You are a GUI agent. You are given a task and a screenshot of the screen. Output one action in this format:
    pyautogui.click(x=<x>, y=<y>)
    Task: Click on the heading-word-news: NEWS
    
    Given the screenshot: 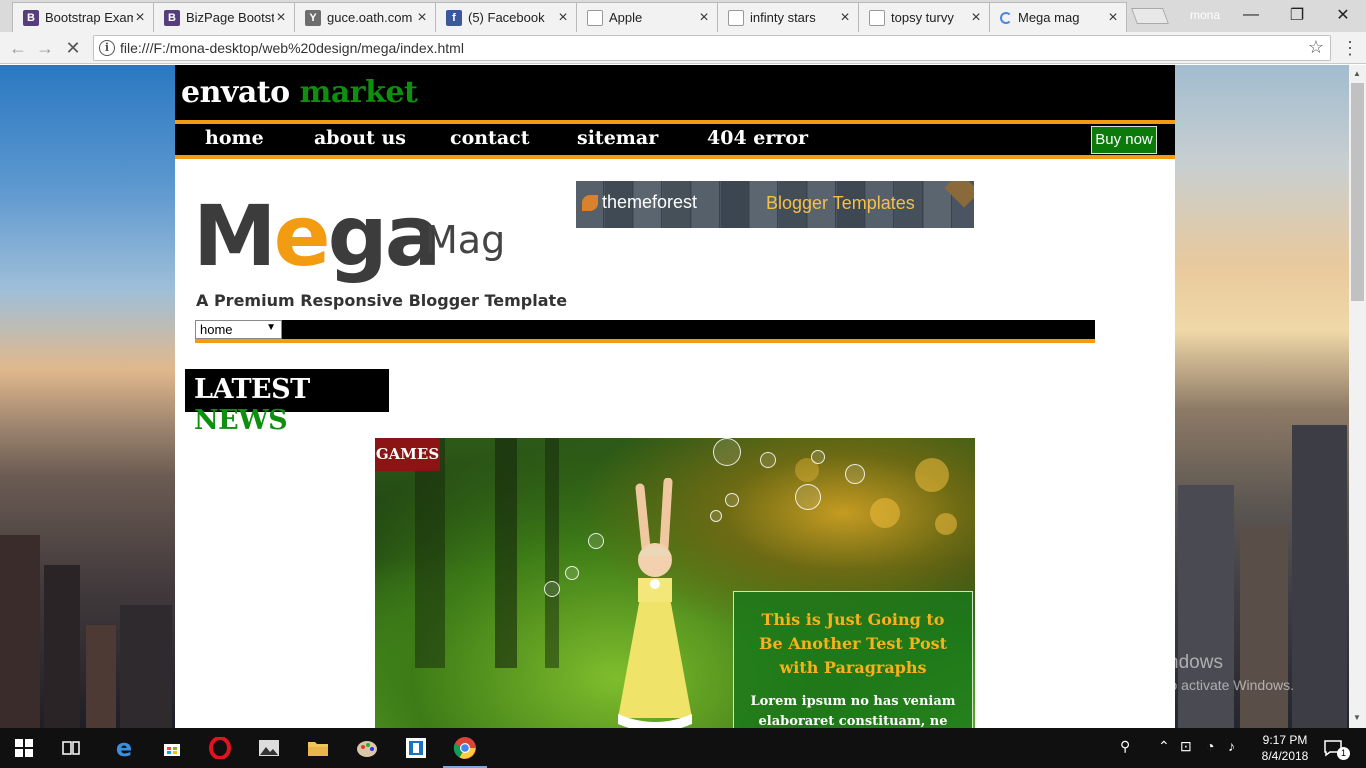 What is the action you would take?
    pyautogui.click(x=241, y=420)
    